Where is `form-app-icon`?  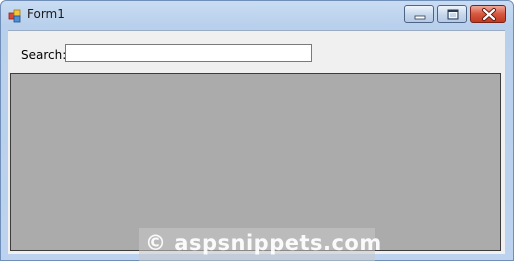 form-app-icon is located at coordinates (15, 15).